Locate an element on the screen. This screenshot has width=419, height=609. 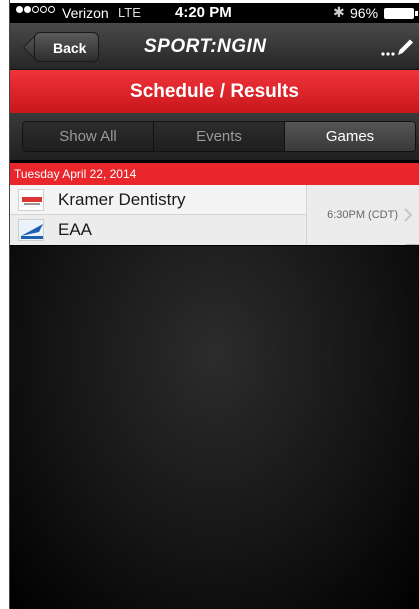
away-team-name: EAA is located at coordinates (75, 229).